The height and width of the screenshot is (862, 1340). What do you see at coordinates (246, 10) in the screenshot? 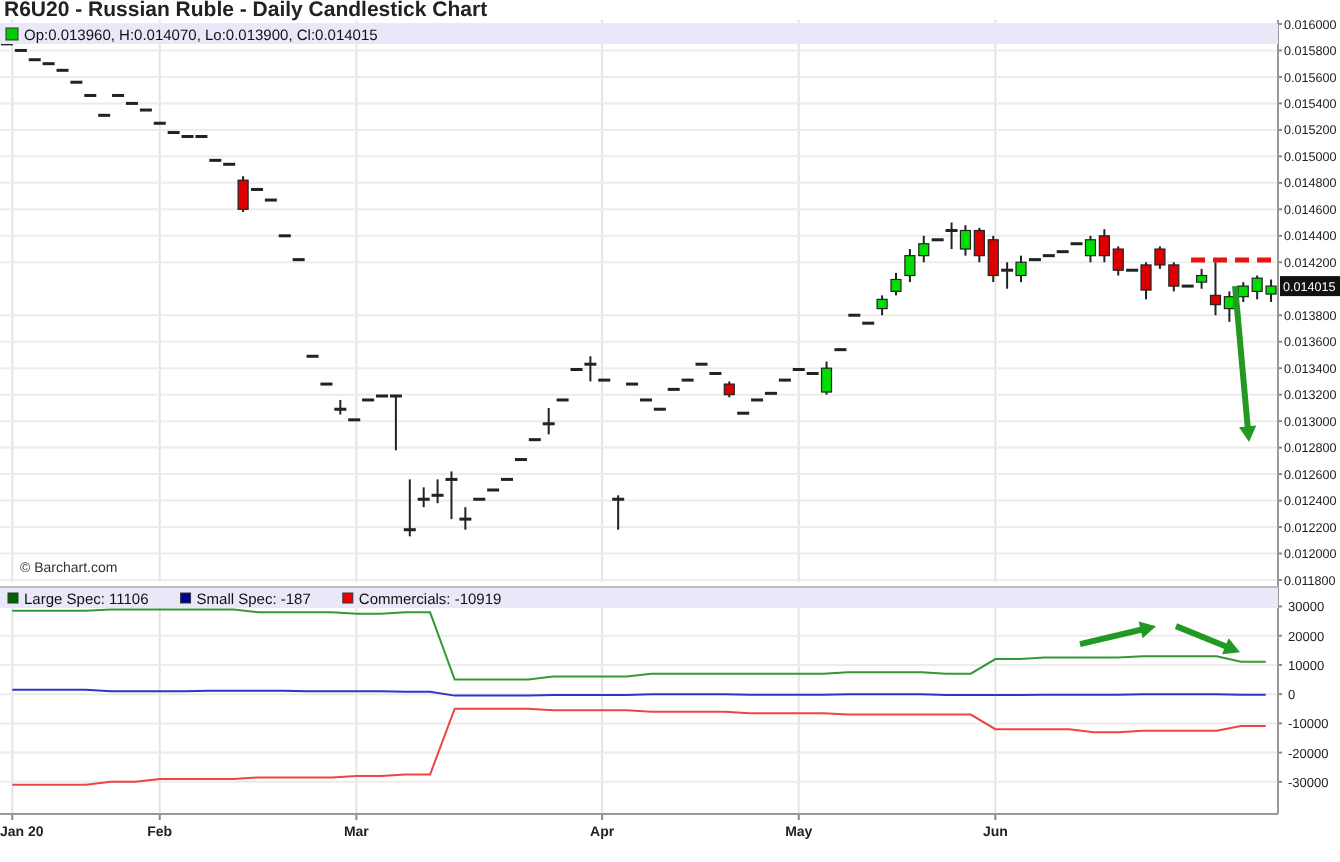
I see `chart-title: R6U20 - Russian Ruble - Daily Candlestick Chart` at bounding box center [246, 10].